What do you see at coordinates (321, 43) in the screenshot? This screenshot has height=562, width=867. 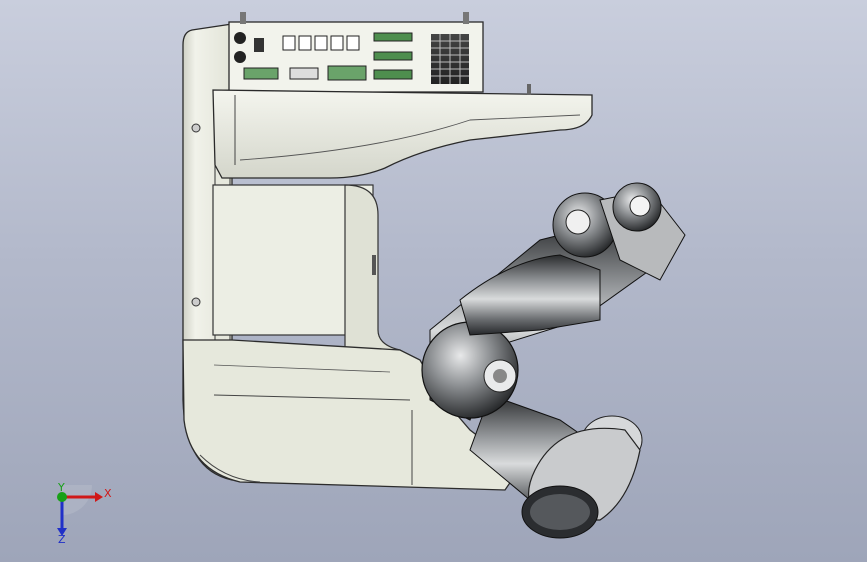 I see `ethernet-ports` at bounding box center [321, 43].